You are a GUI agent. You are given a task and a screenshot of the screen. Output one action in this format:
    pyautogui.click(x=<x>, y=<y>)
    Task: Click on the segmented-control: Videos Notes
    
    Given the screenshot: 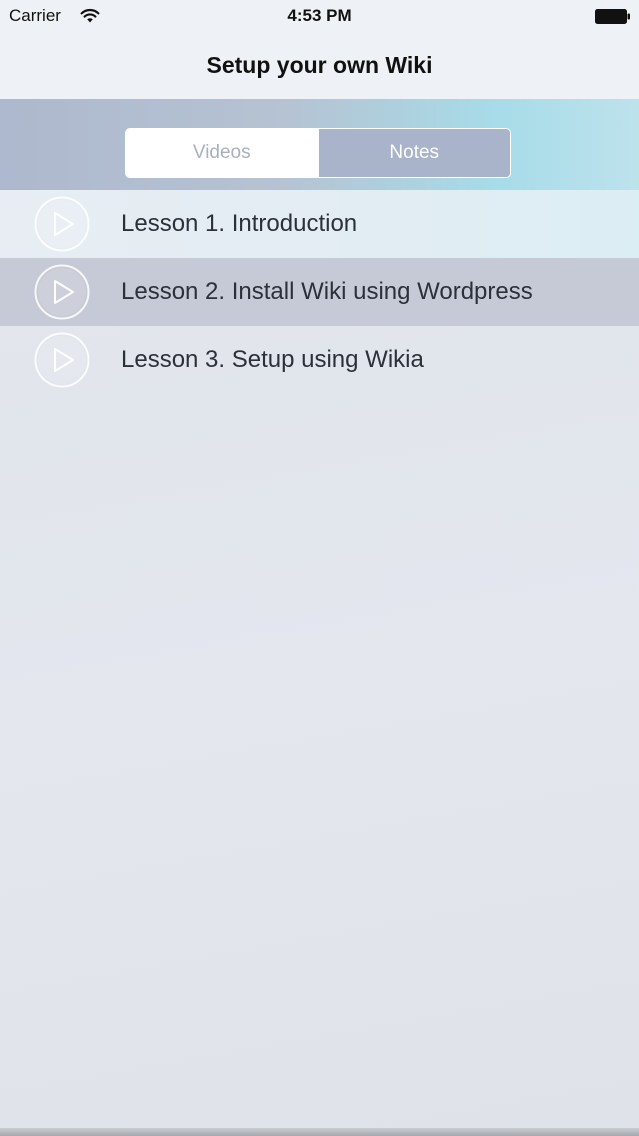 What is the action you would take?
    pyautogui.click(x=318, y=153)
    